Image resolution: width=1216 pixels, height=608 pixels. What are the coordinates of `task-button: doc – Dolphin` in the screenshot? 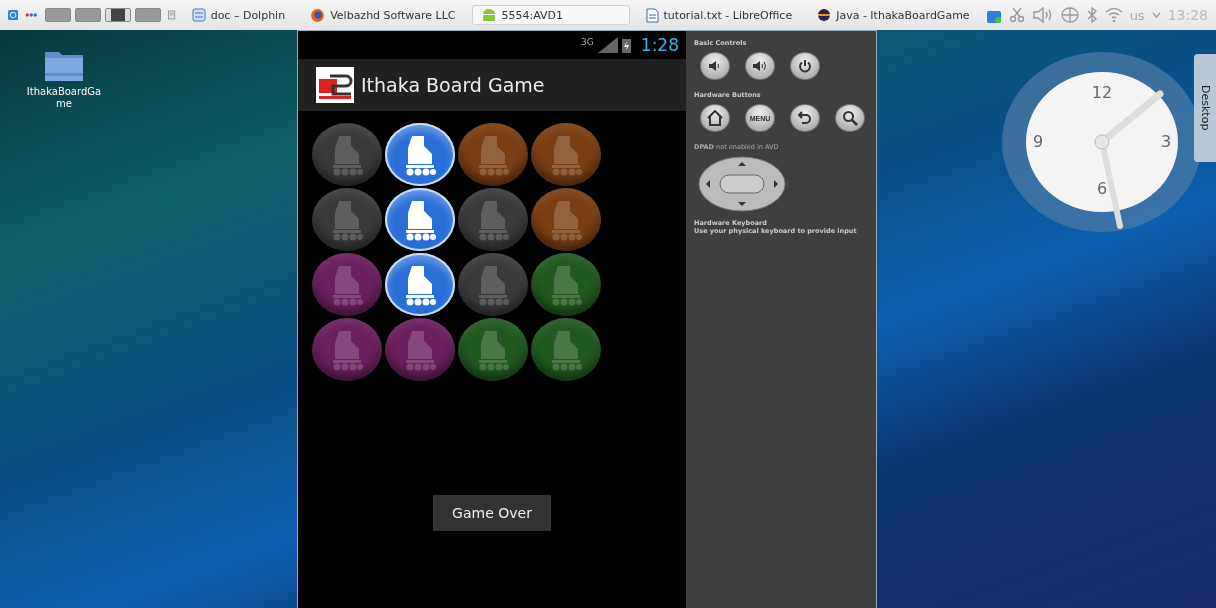 It's located at (238, 15).